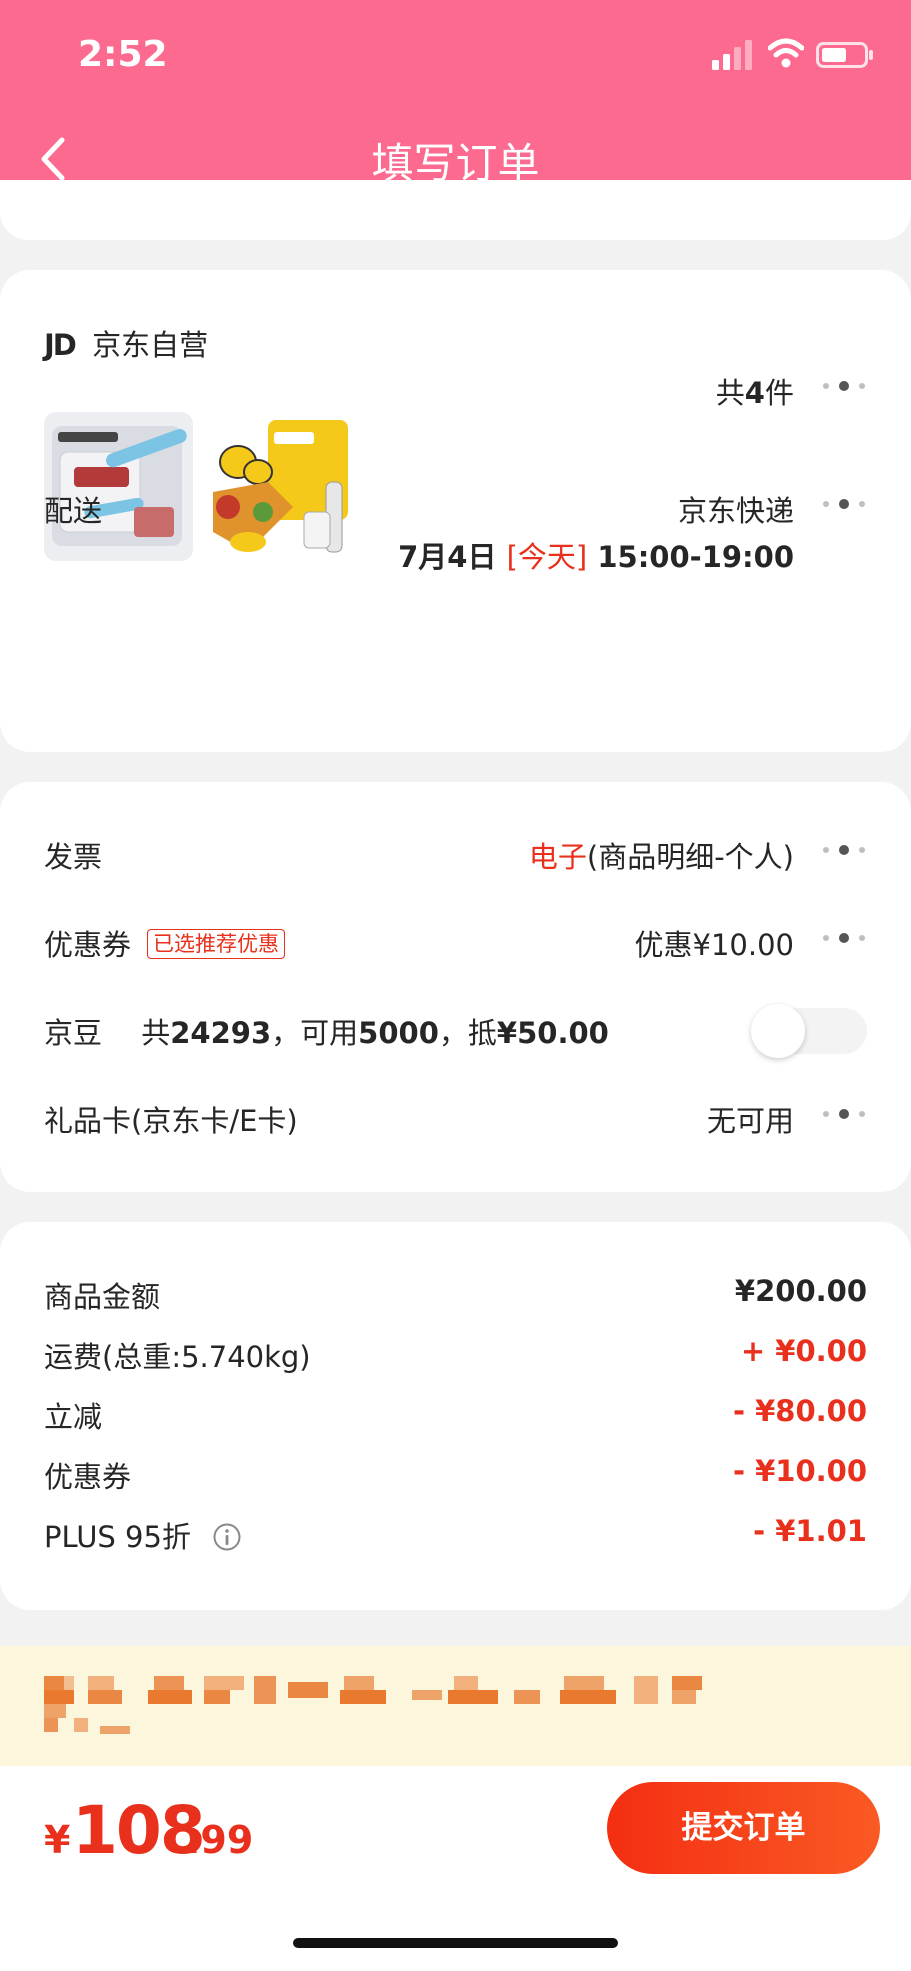  I want to click on item-count: 共4件, so click(755, 391).